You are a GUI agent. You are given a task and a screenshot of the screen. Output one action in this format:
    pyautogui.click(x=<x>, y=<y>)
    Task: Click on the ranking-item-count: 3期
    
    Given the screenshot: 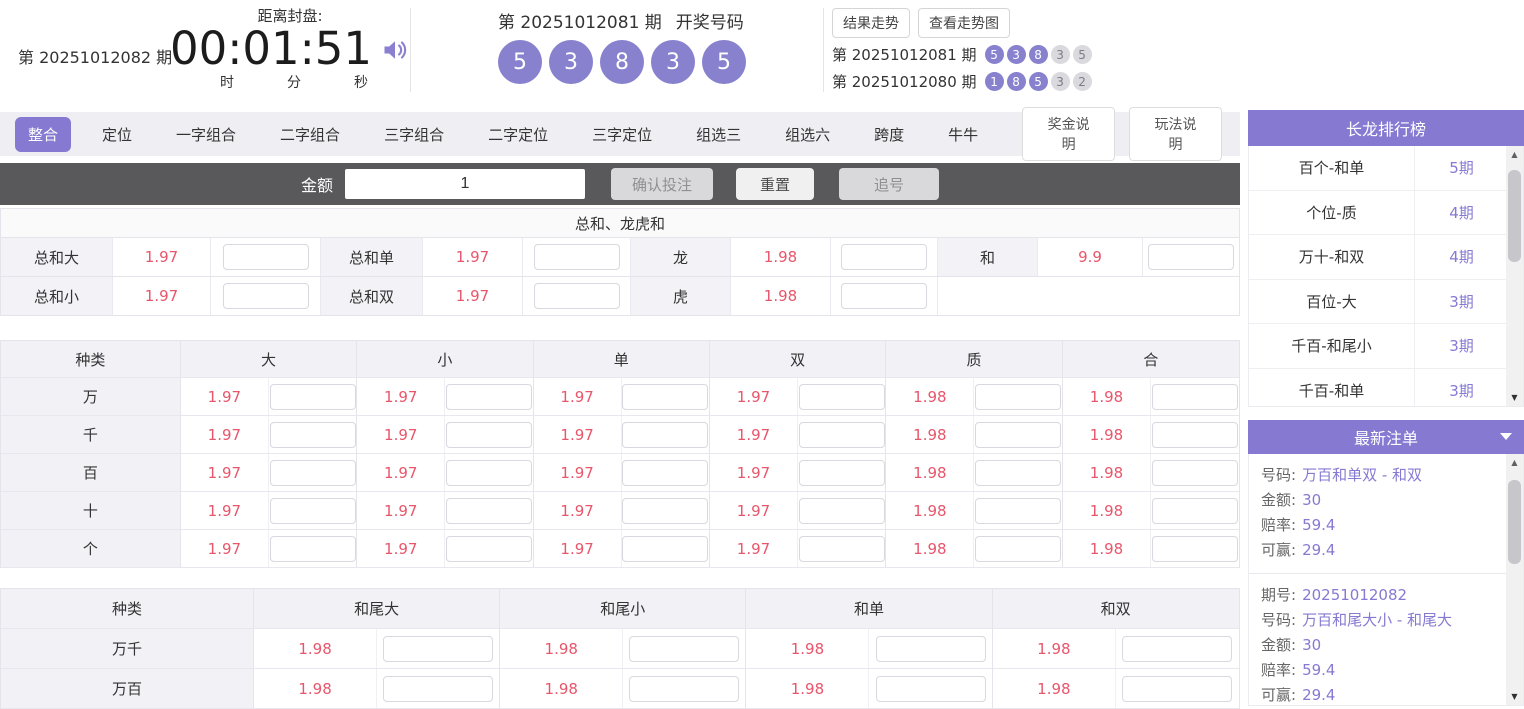 What is the action you would take?
    pyautogui.click(x=1461, y=346)
    